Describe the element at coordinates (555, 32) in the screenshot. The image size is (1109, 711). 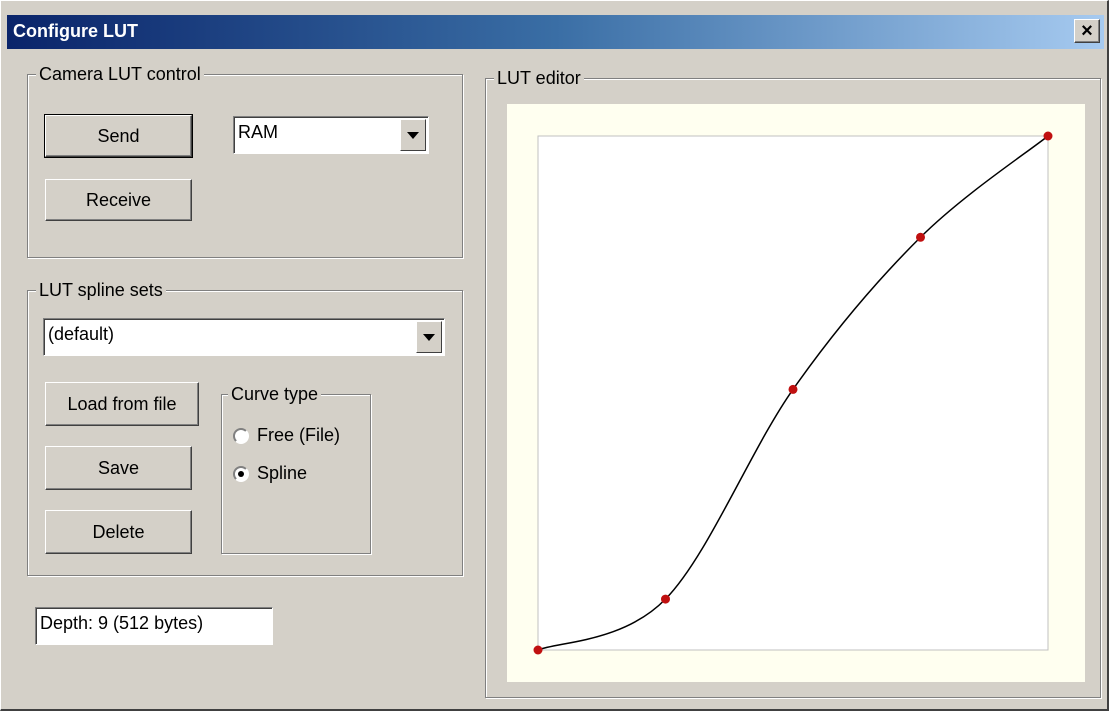
I see `title-bar: Configure LUT ×` at that location.